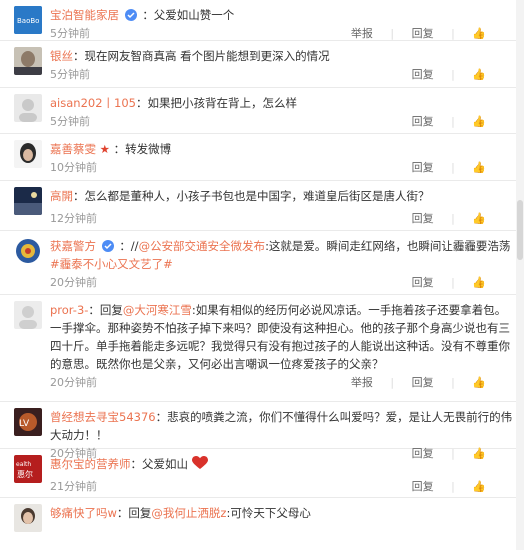  I want to click on avatar: LV, so click(28, 422).